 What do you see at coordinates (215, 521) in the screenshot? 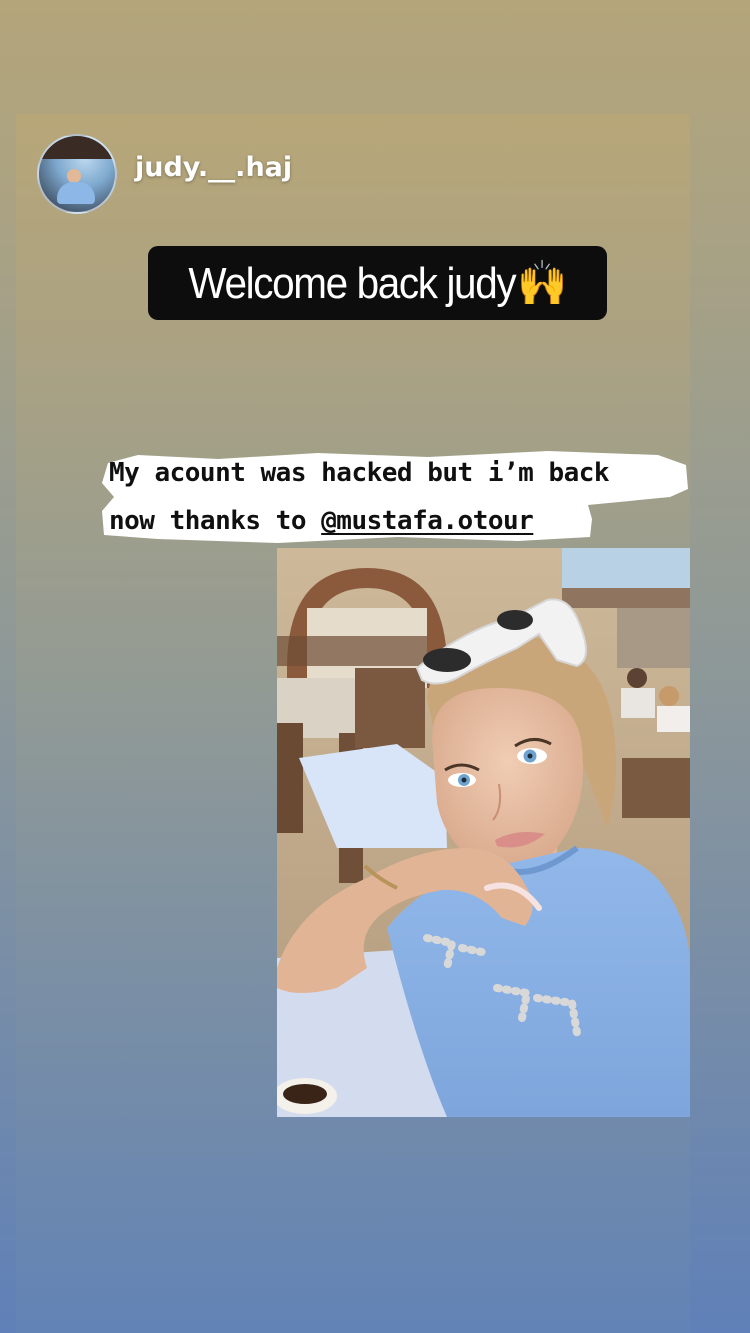
I see `caption-line-2-prefix: now thanks to` at bounding box center [215, 521].